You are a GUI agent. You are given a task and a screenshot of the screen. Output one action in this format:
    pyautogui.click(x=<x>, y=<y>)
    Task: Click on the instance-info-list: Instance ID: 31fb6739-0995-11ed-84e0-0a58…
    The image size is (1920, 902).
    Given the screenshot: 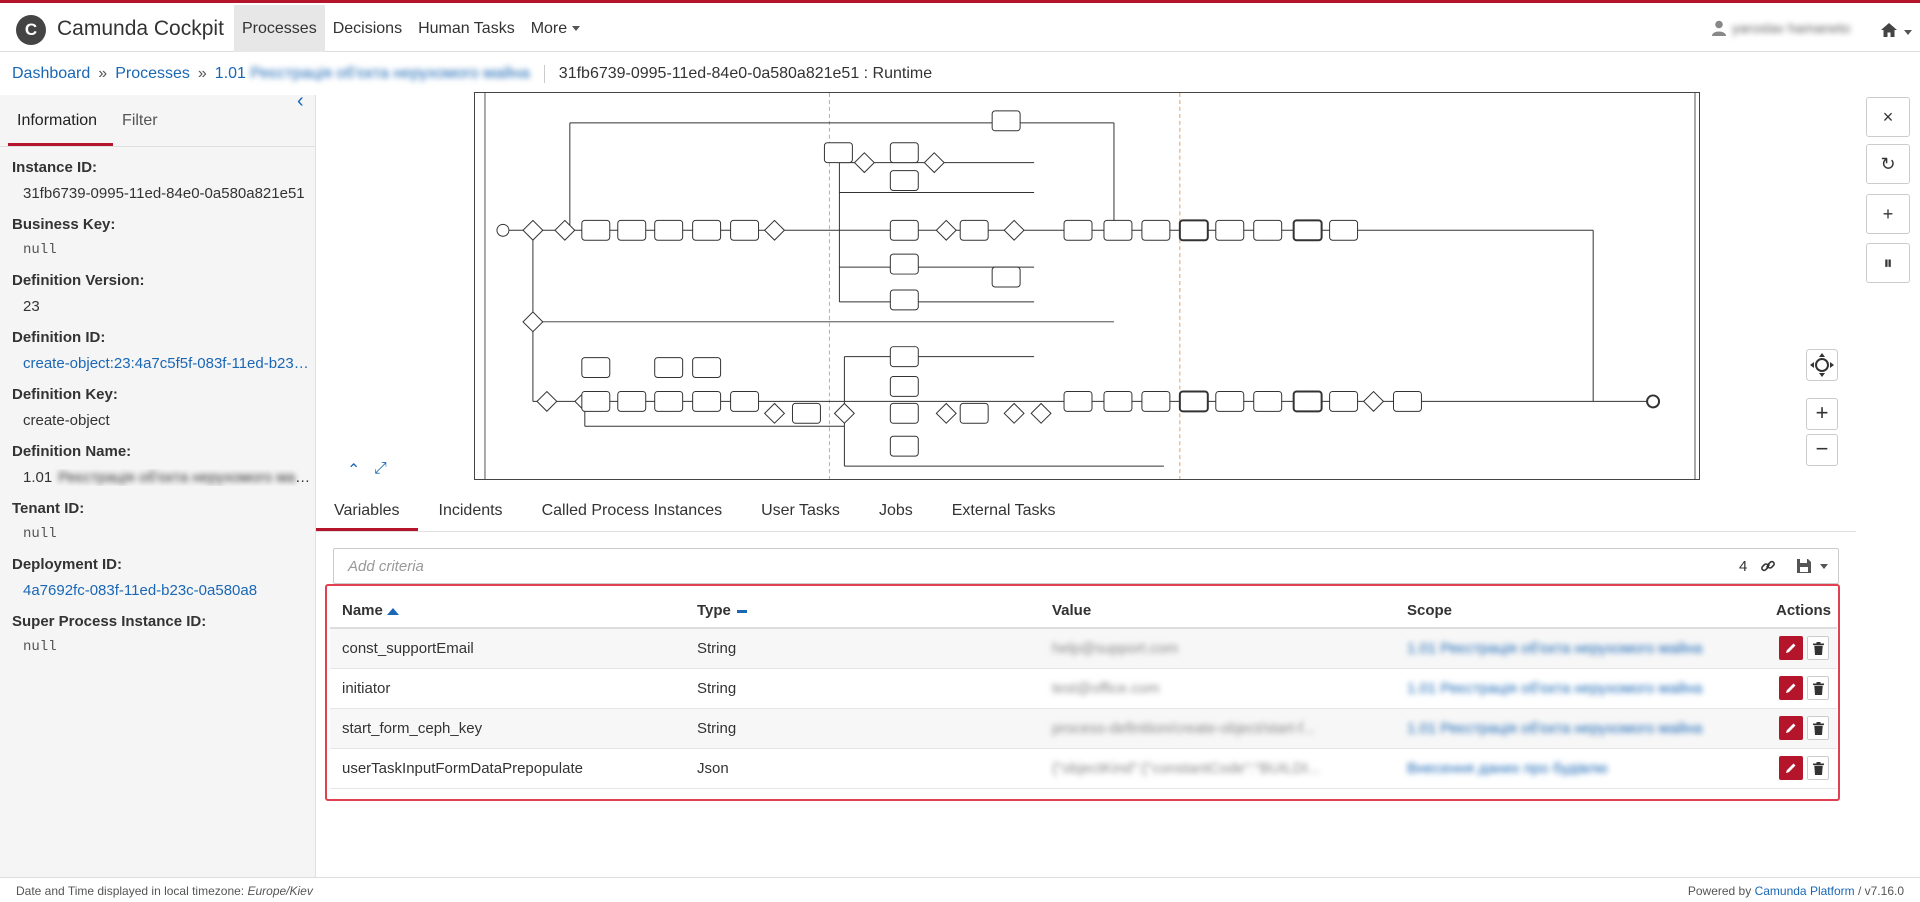 What is the action you would take?
    pyautogui.click(x=157, y=401)
    